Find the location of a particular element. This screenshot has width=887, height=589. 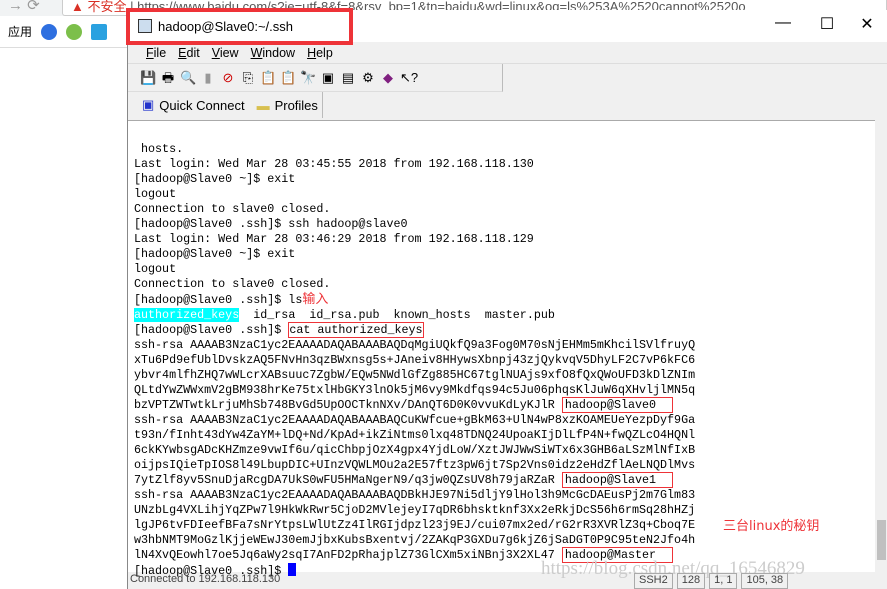

baidu-bookmark-icon is located at coordinates (49, 31).